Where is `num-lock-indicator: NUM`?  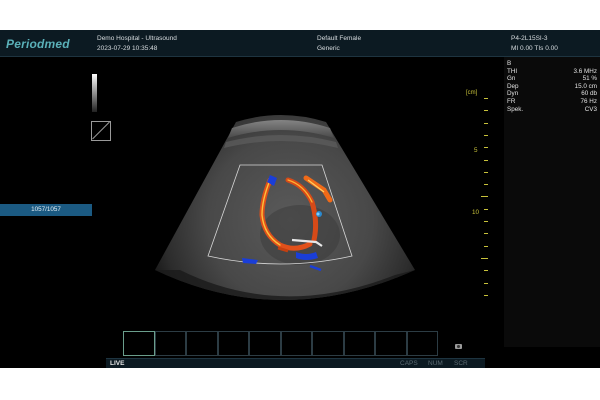 num-lock-indicator: NUM is located at coordinates (435, 363).